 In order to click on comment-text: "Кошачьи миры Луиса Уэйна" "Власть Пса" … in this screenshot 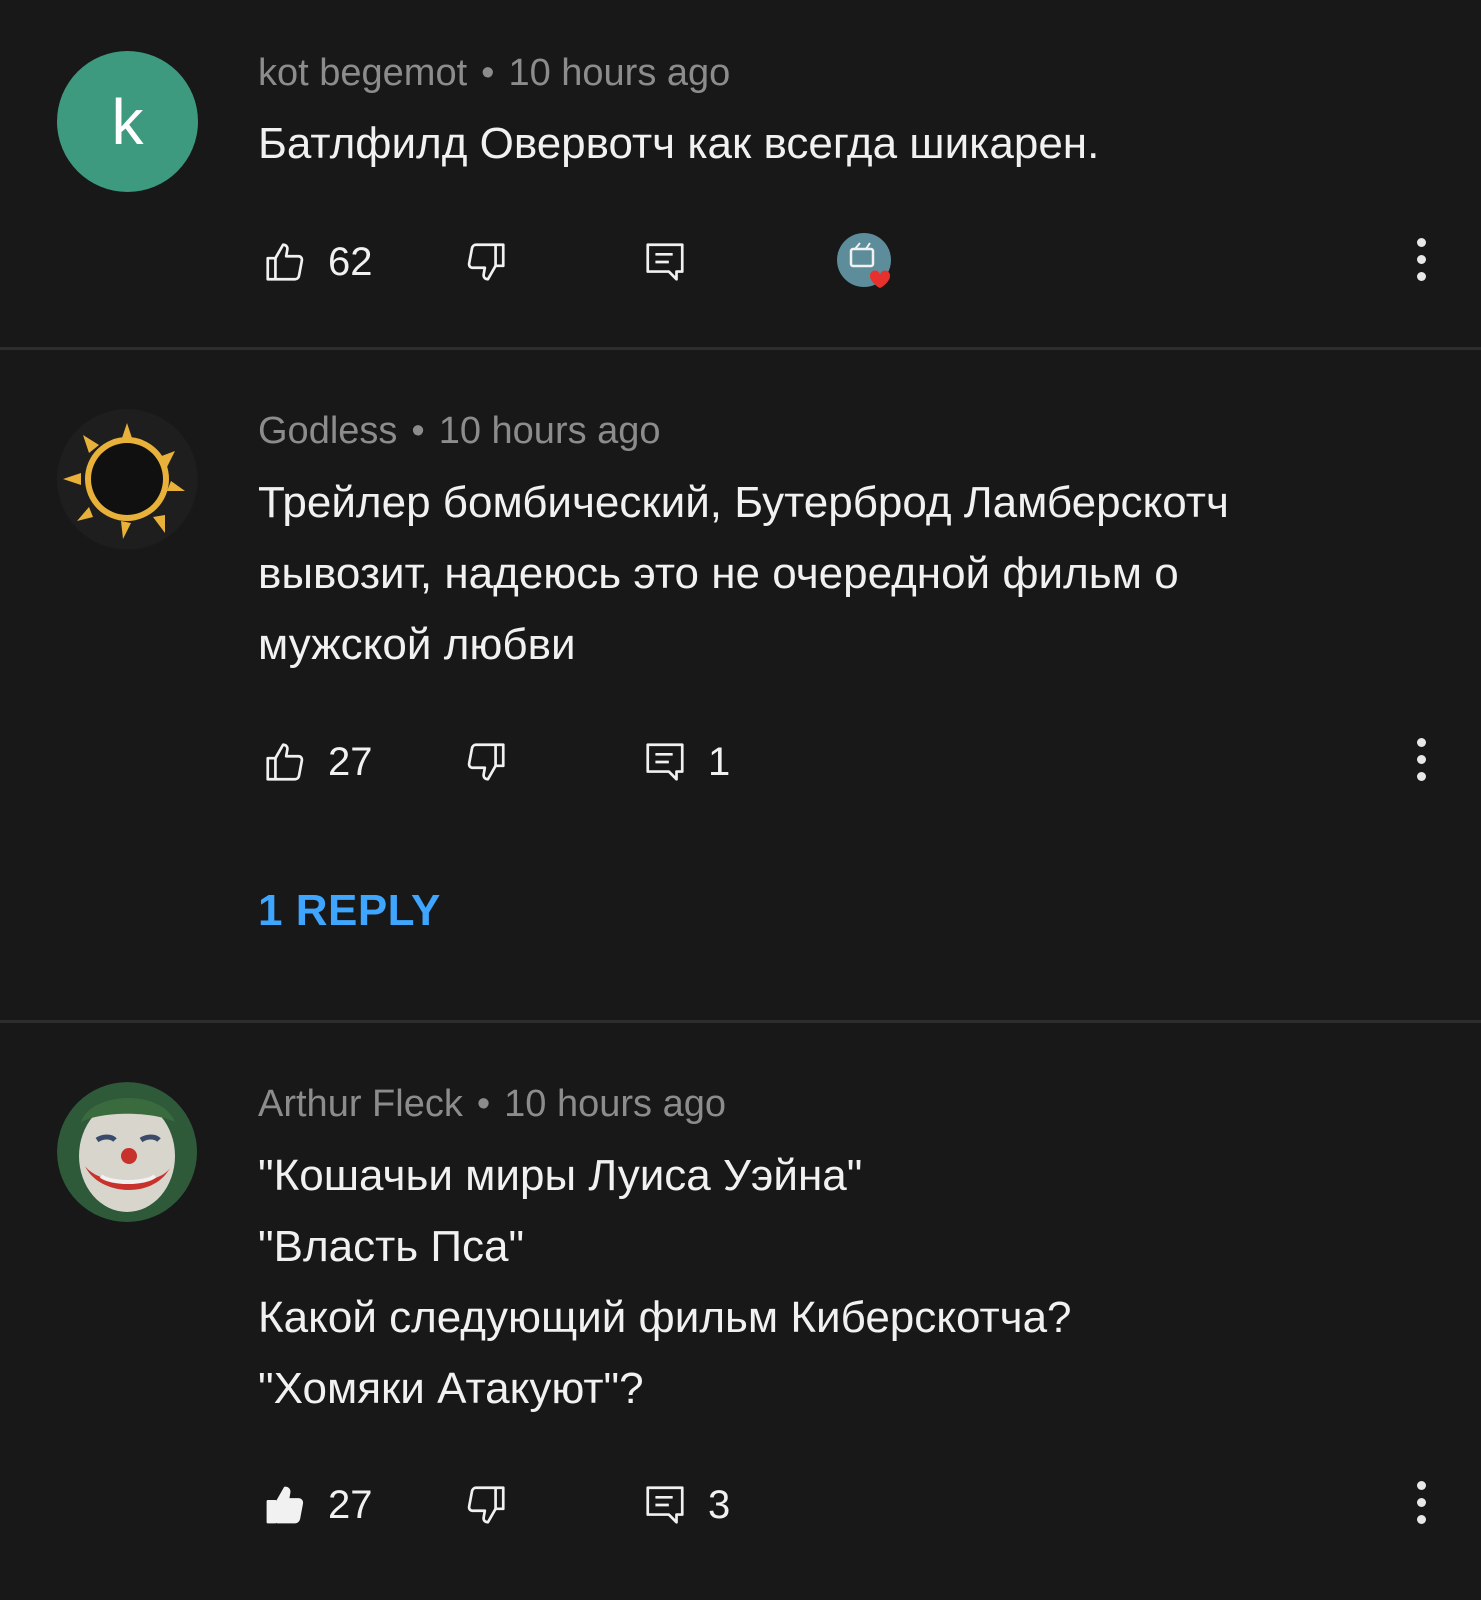, I will do `click(665, 1282)`.